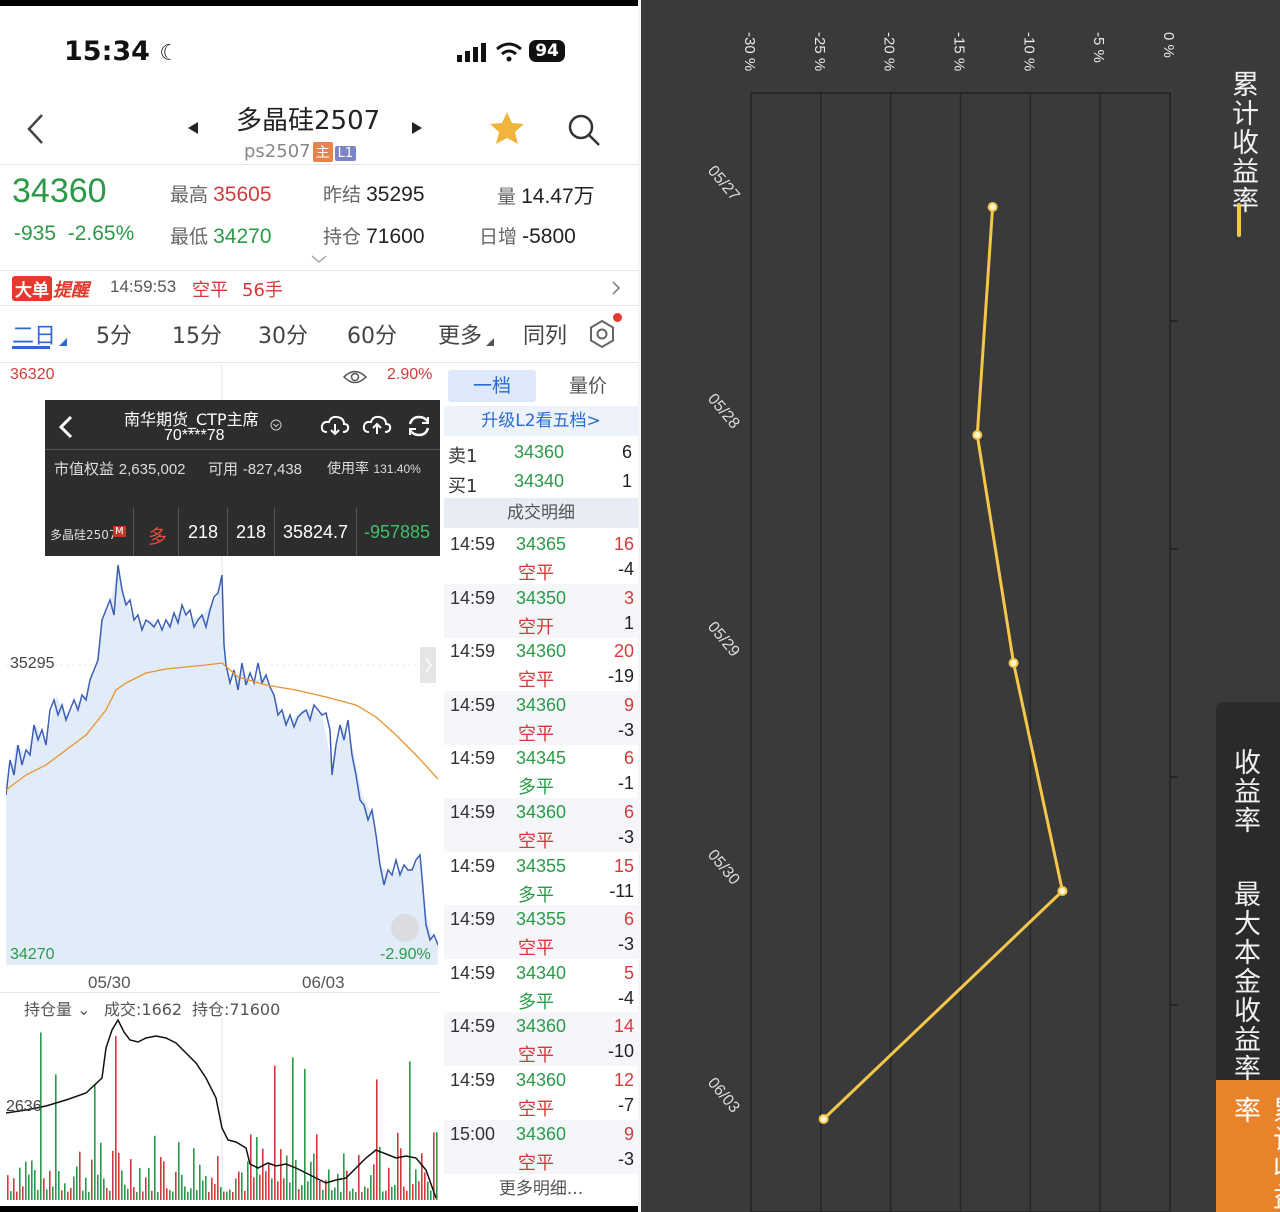 Image resolution: width=1280 pixels, height=1212 pixels. What do you see at coordinates (1244, 981) in the screenshot?
I see `side-tab-max-capital-return: 最大本金收益率` at bounding box center [1244, 981].